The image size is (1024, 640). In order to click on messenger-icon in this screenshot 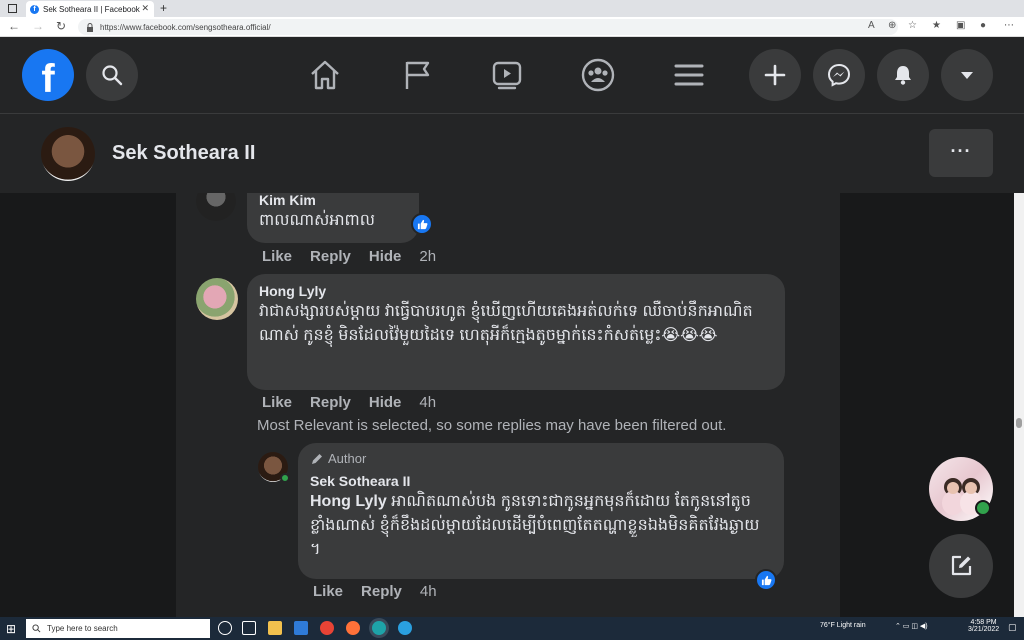, I will do `click(839, 75)`.